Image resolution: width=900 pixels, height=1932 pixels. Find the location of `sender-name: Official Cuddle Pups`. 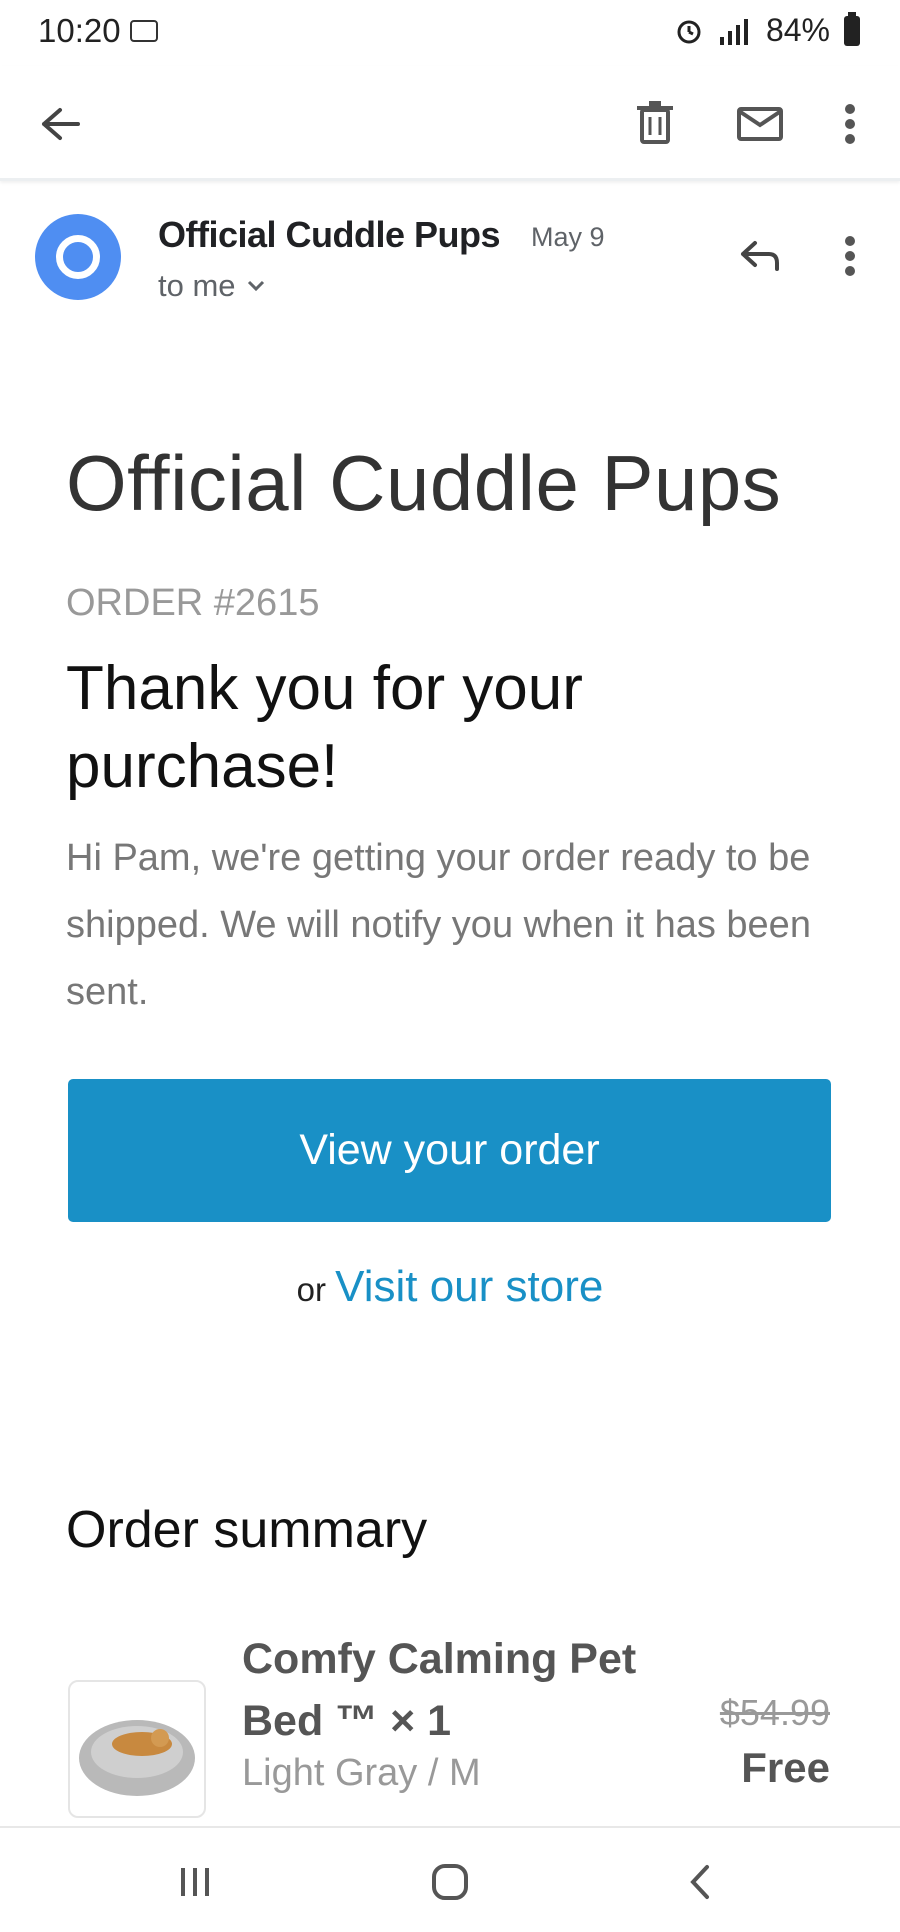

sender-name: Official Cuddle Pups is located at coordinates (329, 234).